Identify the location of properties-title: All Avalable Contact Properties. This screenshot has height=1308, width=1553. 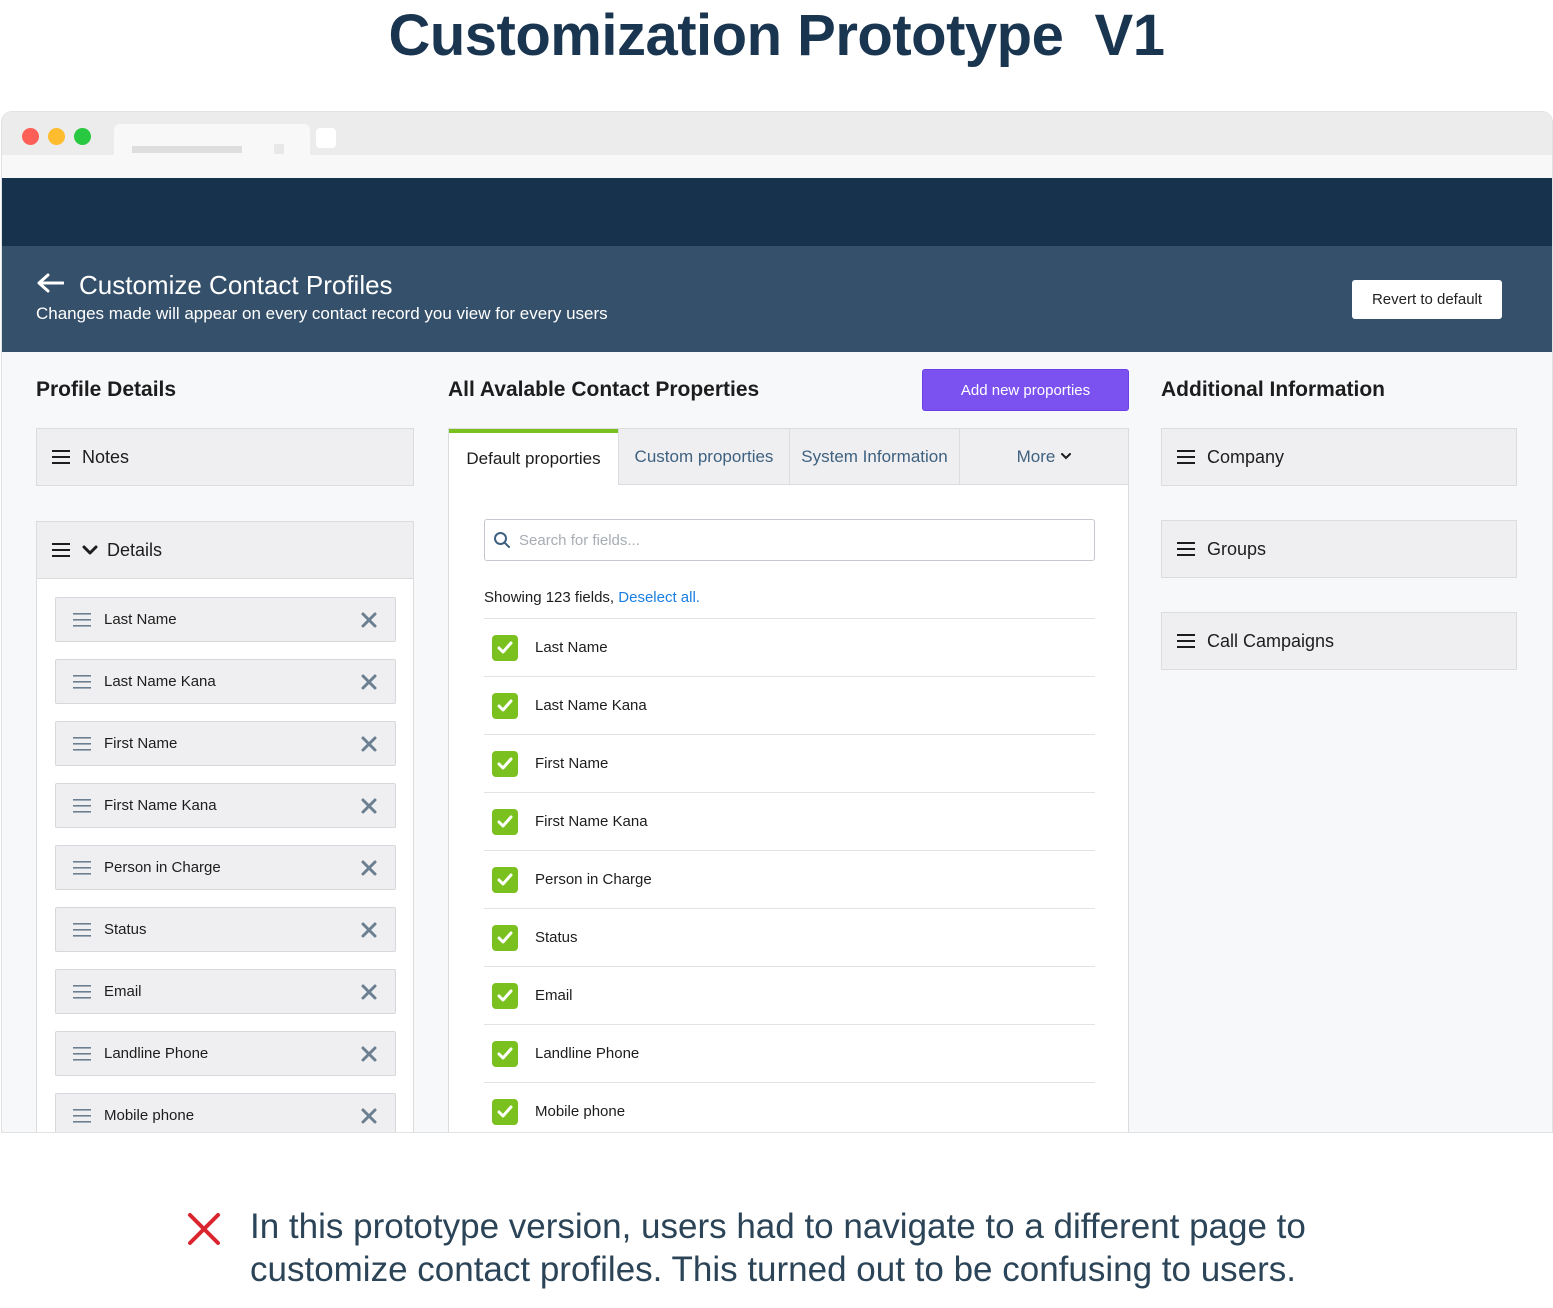
(604, 389).